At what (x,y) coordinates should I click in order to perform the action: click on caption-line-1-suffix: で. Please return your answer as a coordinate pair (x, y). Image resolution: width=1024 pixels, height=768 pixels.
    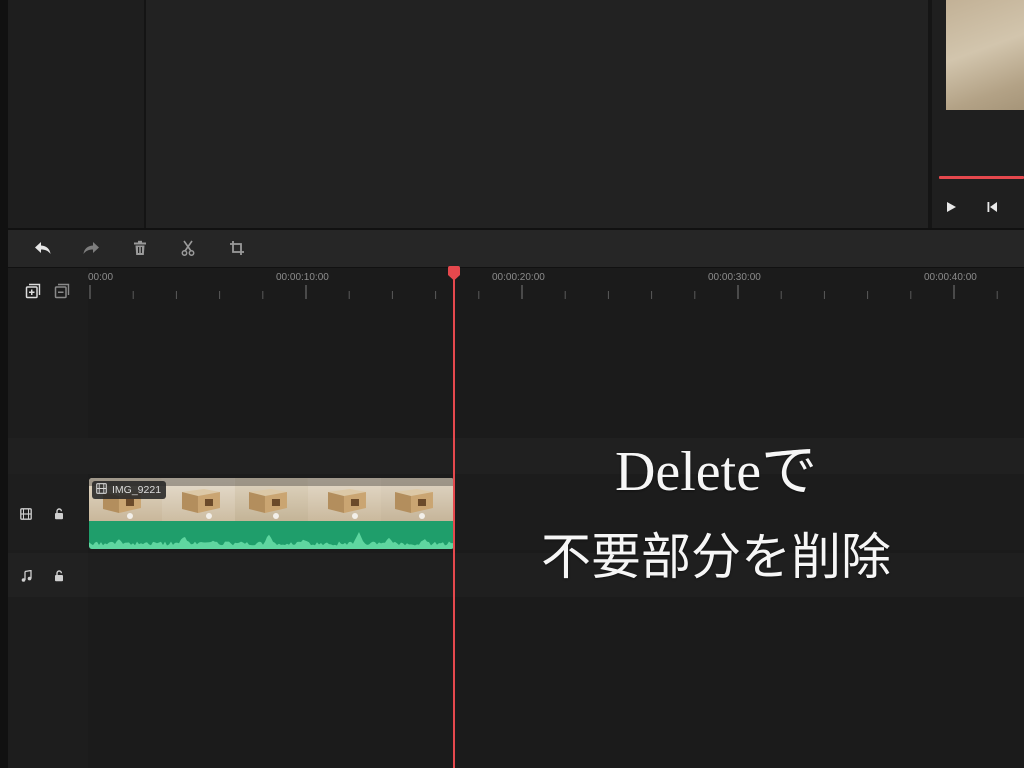
    Looking at the image, I should click on (789, 471).